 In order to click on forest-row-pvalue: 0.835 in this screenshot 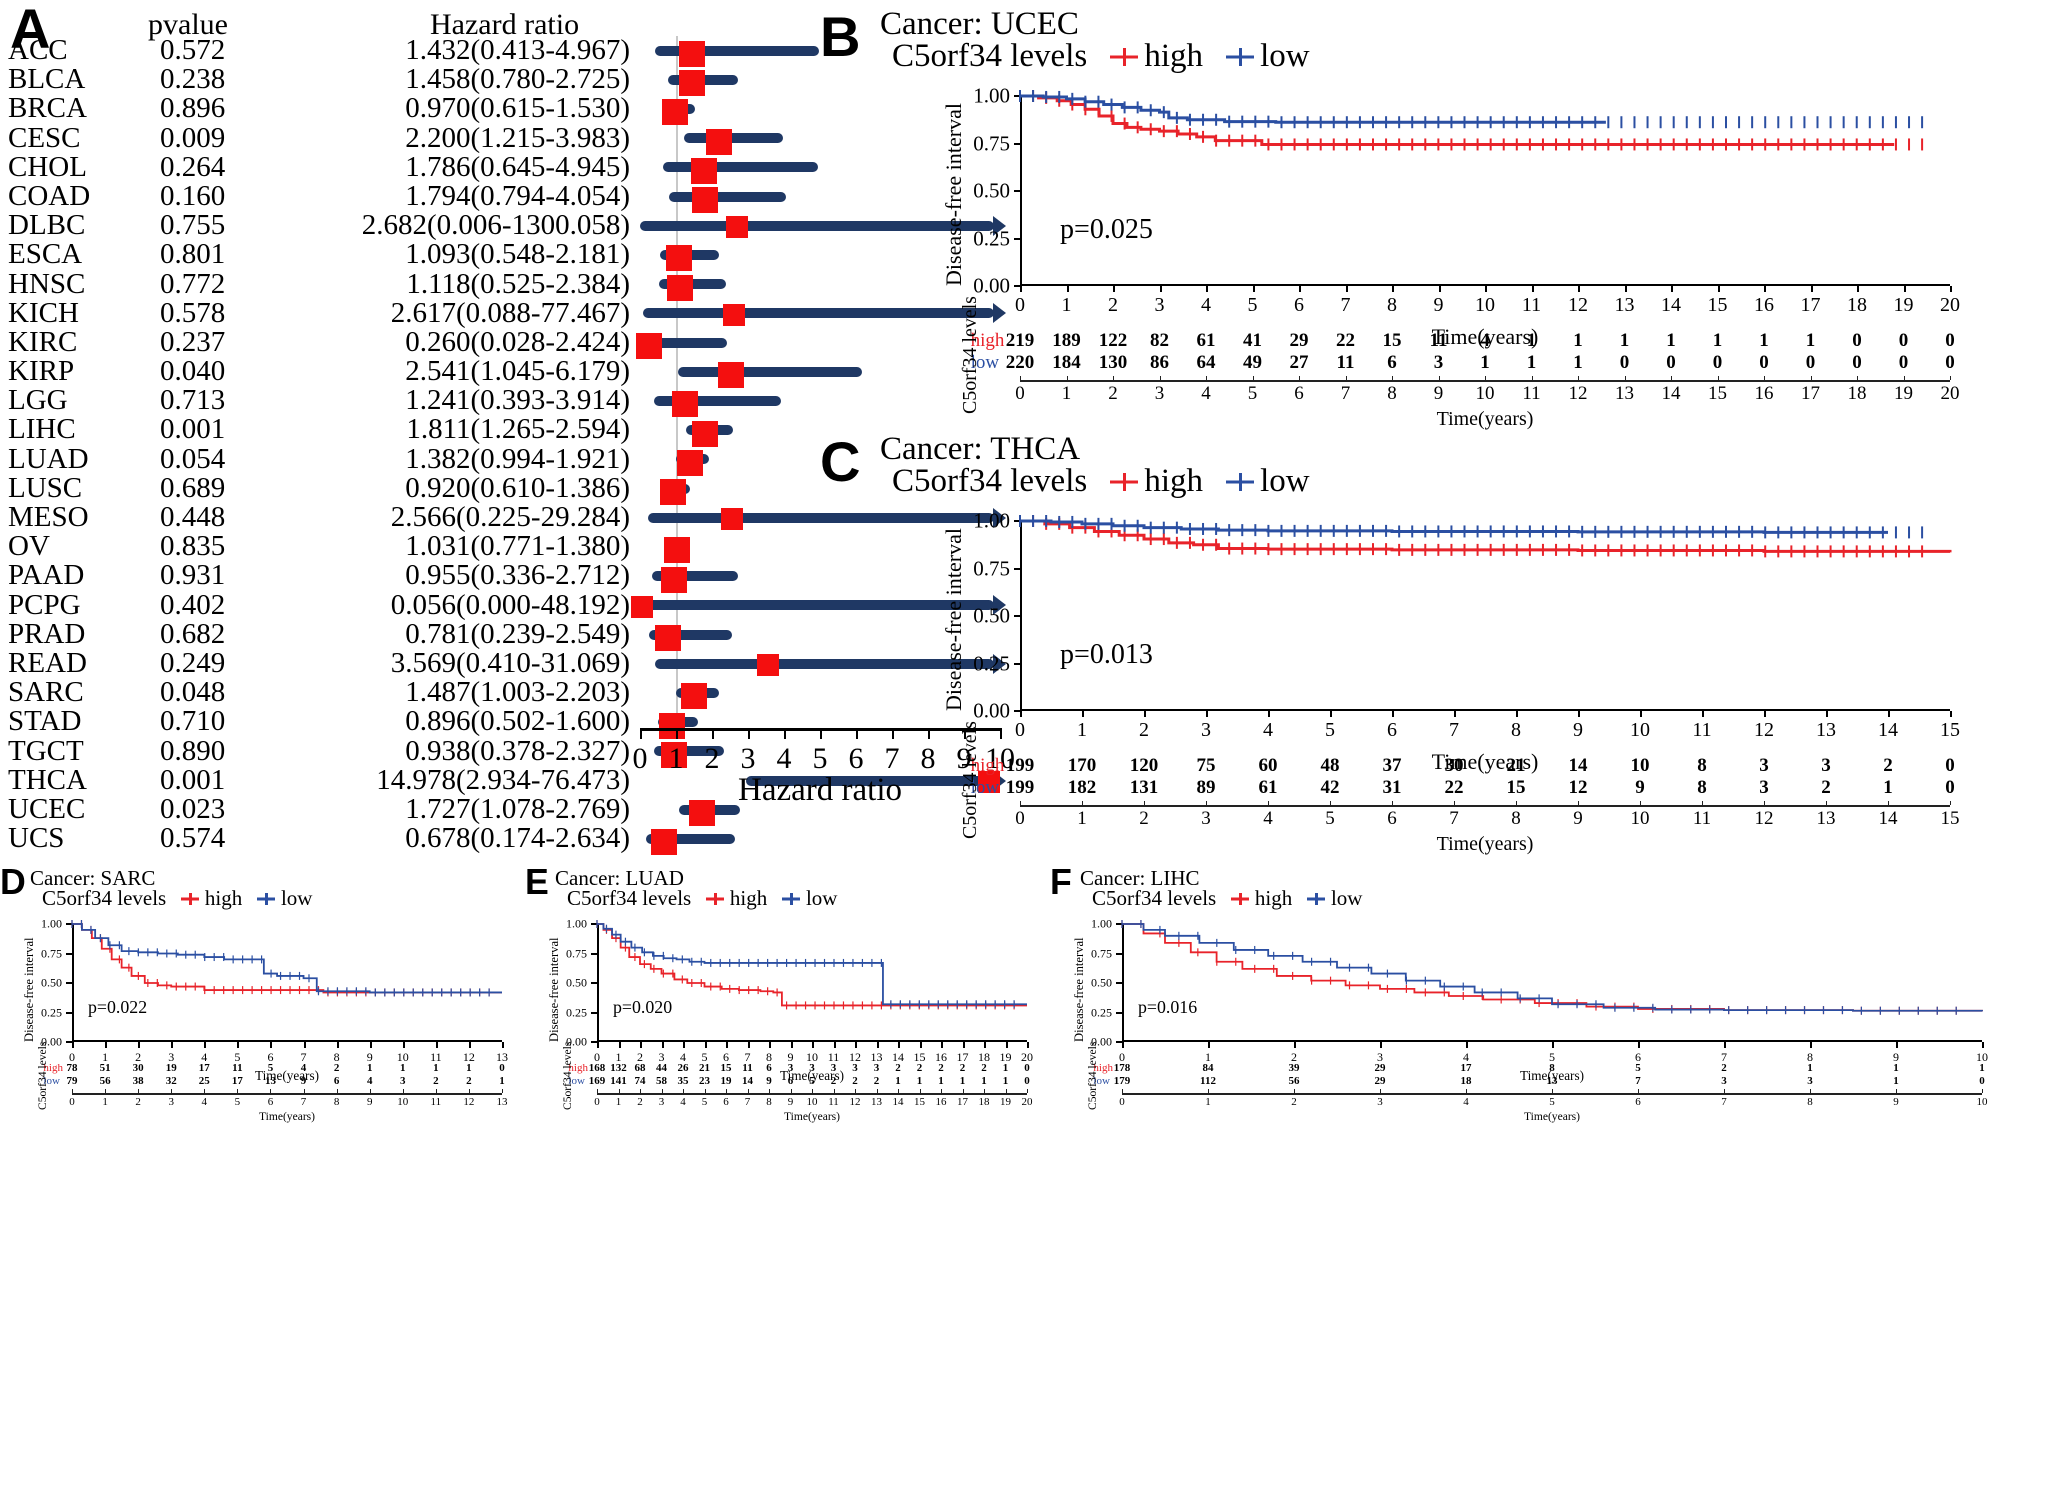, I will do `click(193, 546)`.